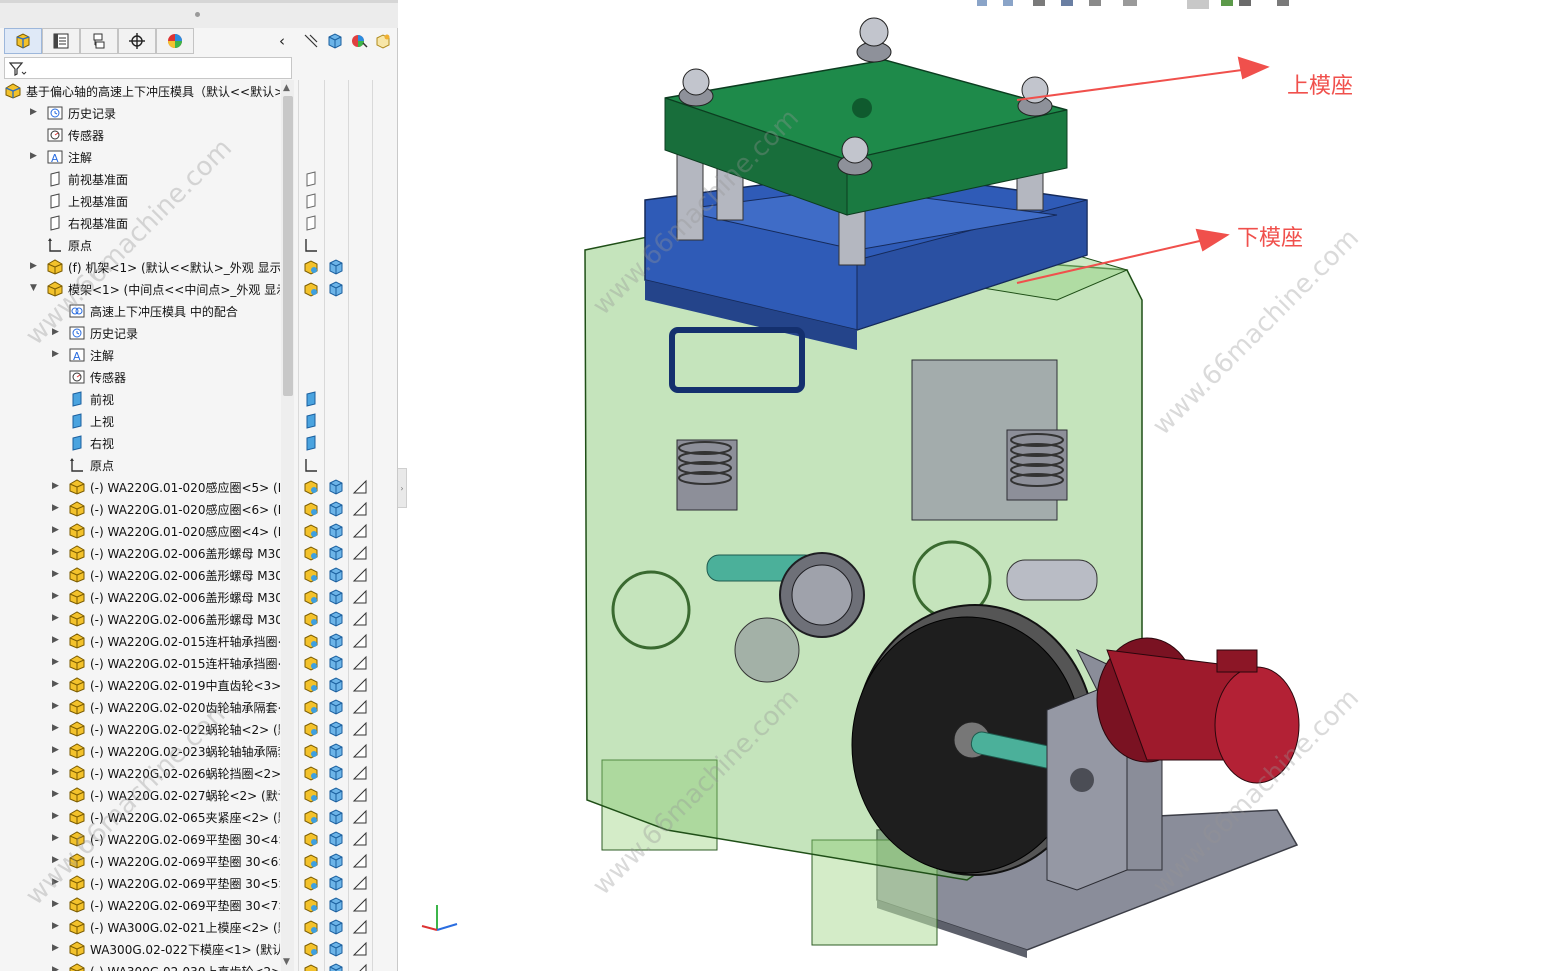 This screenshot has height=971, width=1545. Describe the element at coordinates (286, 962) in the screenshot. I see `scroll-down-arrow: ▼` at that location.